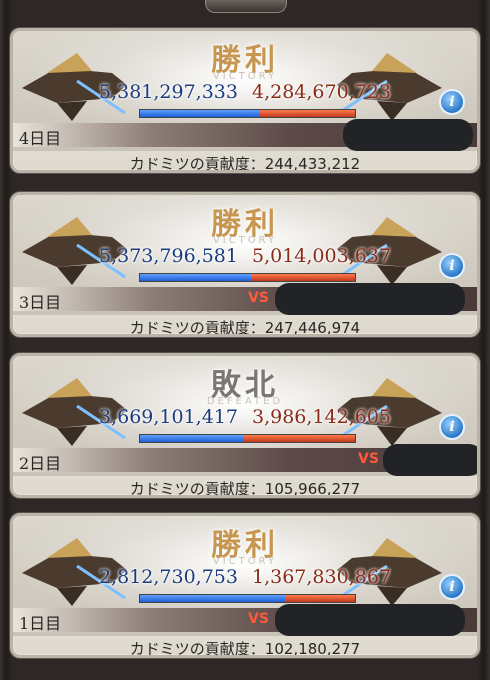 The height and width of the screenshot is (680, 490). I want to click on enemy-score: 4,284,670,723, so click(322, 92).